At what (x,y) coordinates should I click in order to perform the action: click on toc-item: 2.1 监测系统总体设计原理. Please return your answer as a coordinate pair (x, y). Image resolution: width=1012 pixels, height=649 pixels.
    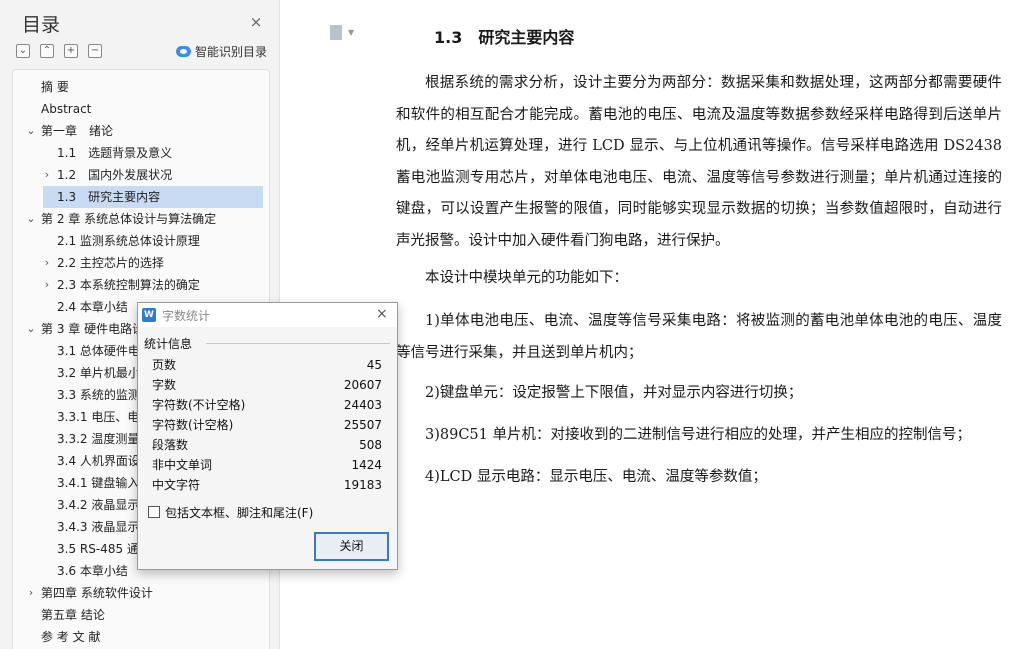
    Looking at the image, I should click on (138, 241).